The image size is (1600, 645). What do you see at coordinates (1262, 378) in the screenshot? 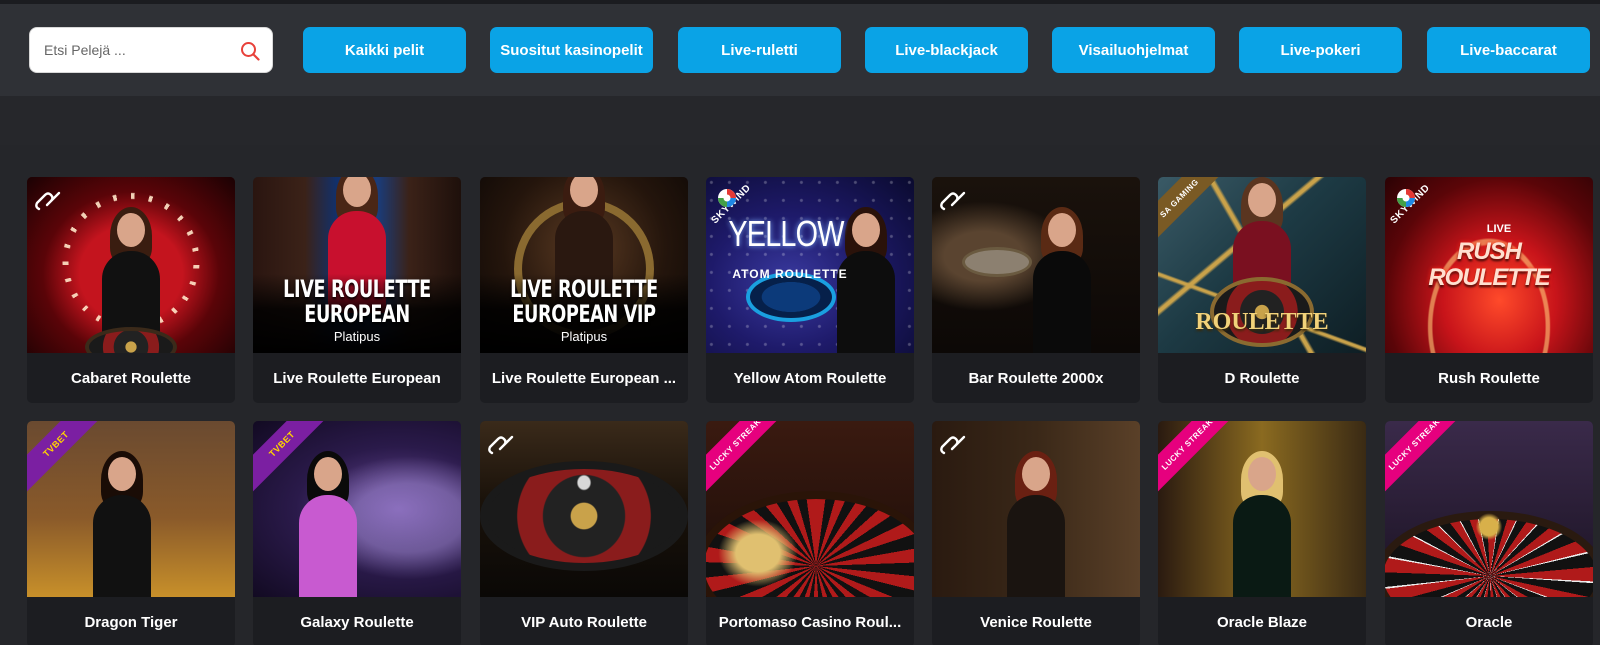
I see `game-title: D Roulette` at bounding box center [1262, 378].